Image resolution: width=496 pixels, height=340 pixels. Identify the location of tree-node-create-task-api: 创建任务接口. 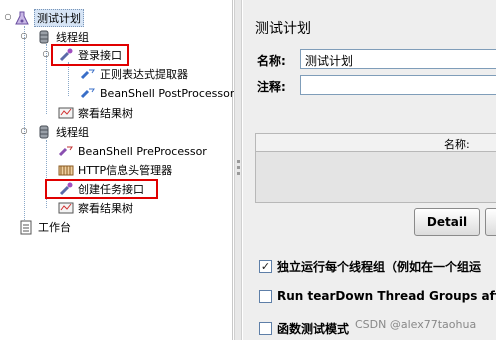
(101, 189).